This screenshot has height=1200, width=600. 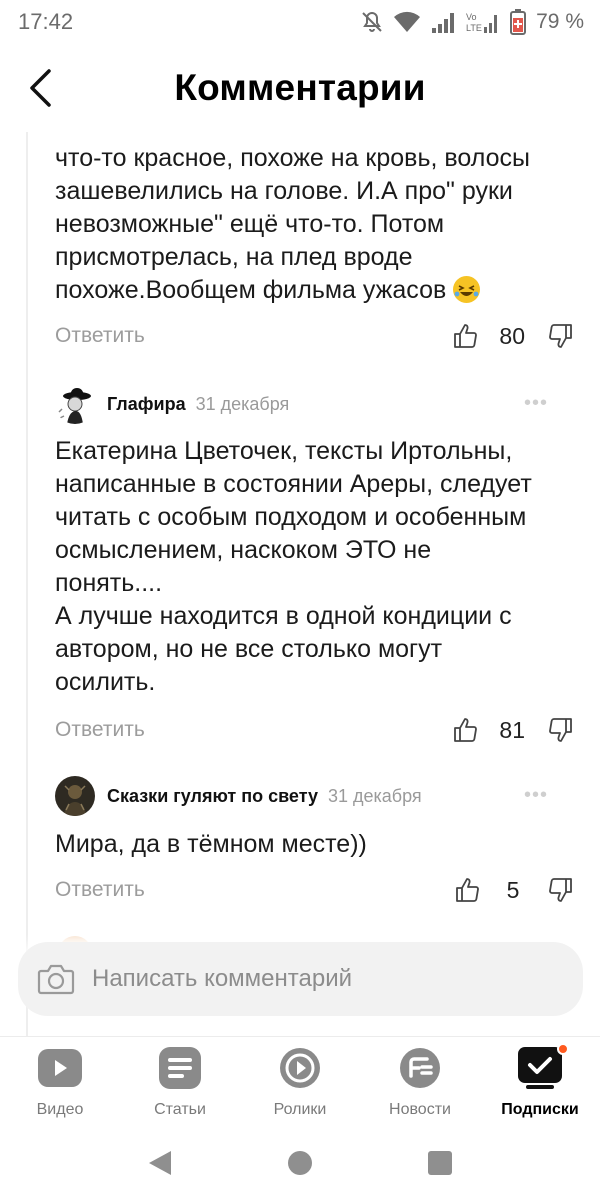 I want to click on system-nav, so click(x=300, y=1163).